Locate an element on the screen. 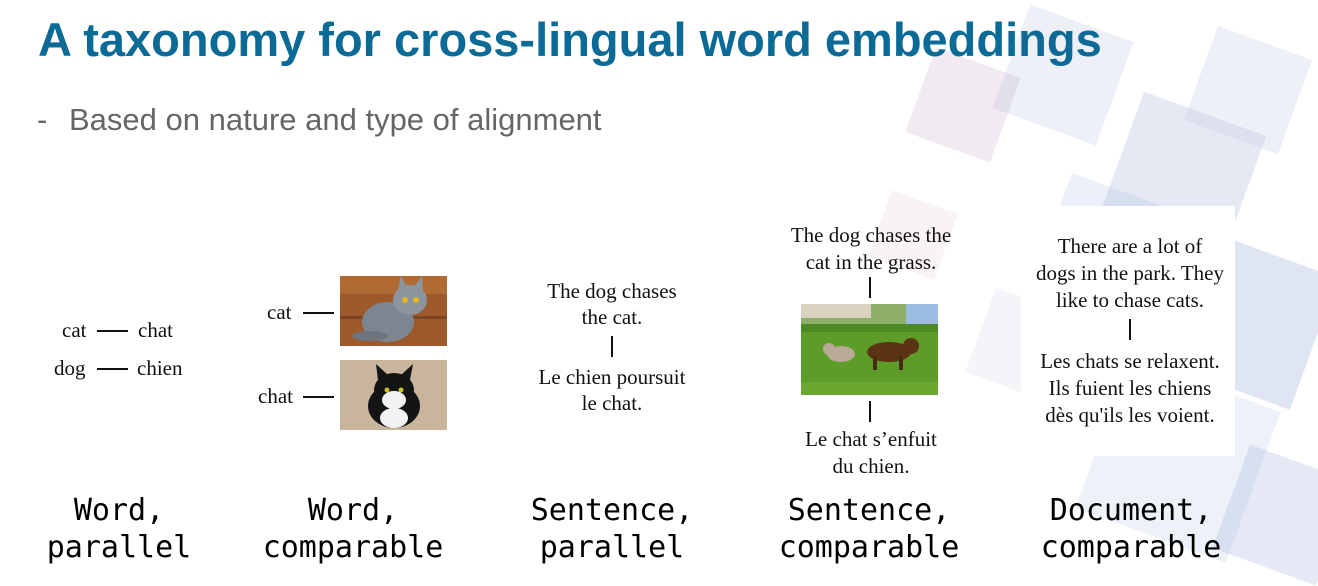  source-word: chat is located at coordinates (275, 396).